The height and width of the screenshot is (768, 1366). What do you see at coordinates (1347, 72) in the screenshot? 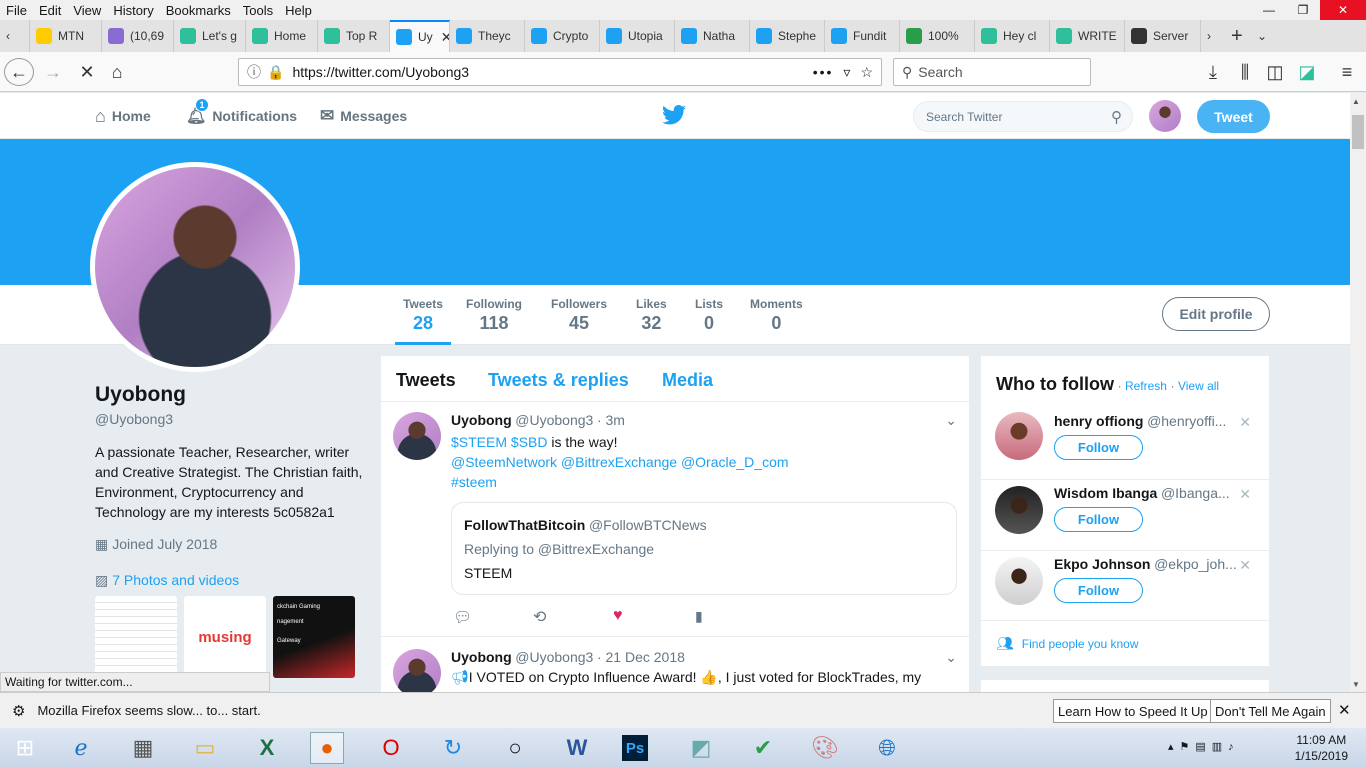
I see `menu-hamburger-icon: ≡` at bounding box center [1347, 72].